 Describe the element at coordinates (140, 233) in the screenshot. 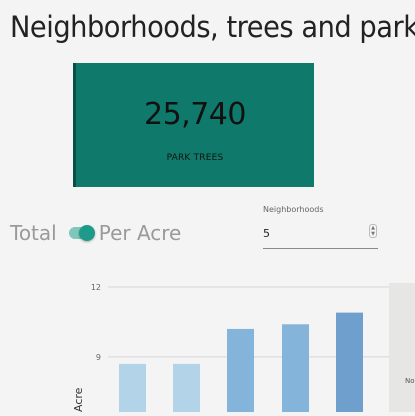

I see `toggle-label-per-acre: Per Acre` at that location.